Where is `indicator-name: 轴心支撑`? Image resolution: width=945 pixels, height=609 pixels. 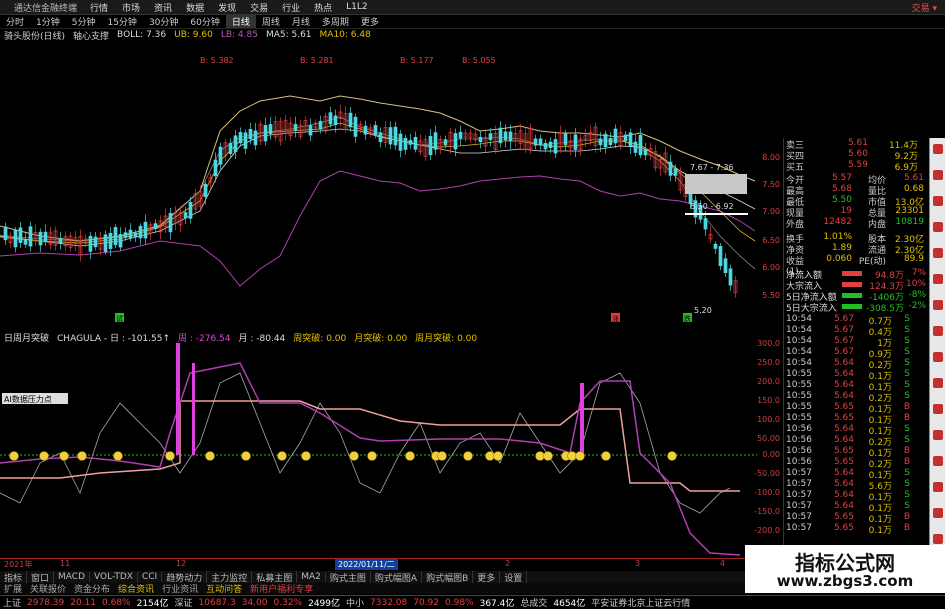
indicator-name: 轴心支撑 is located at coordinates (91, 35).